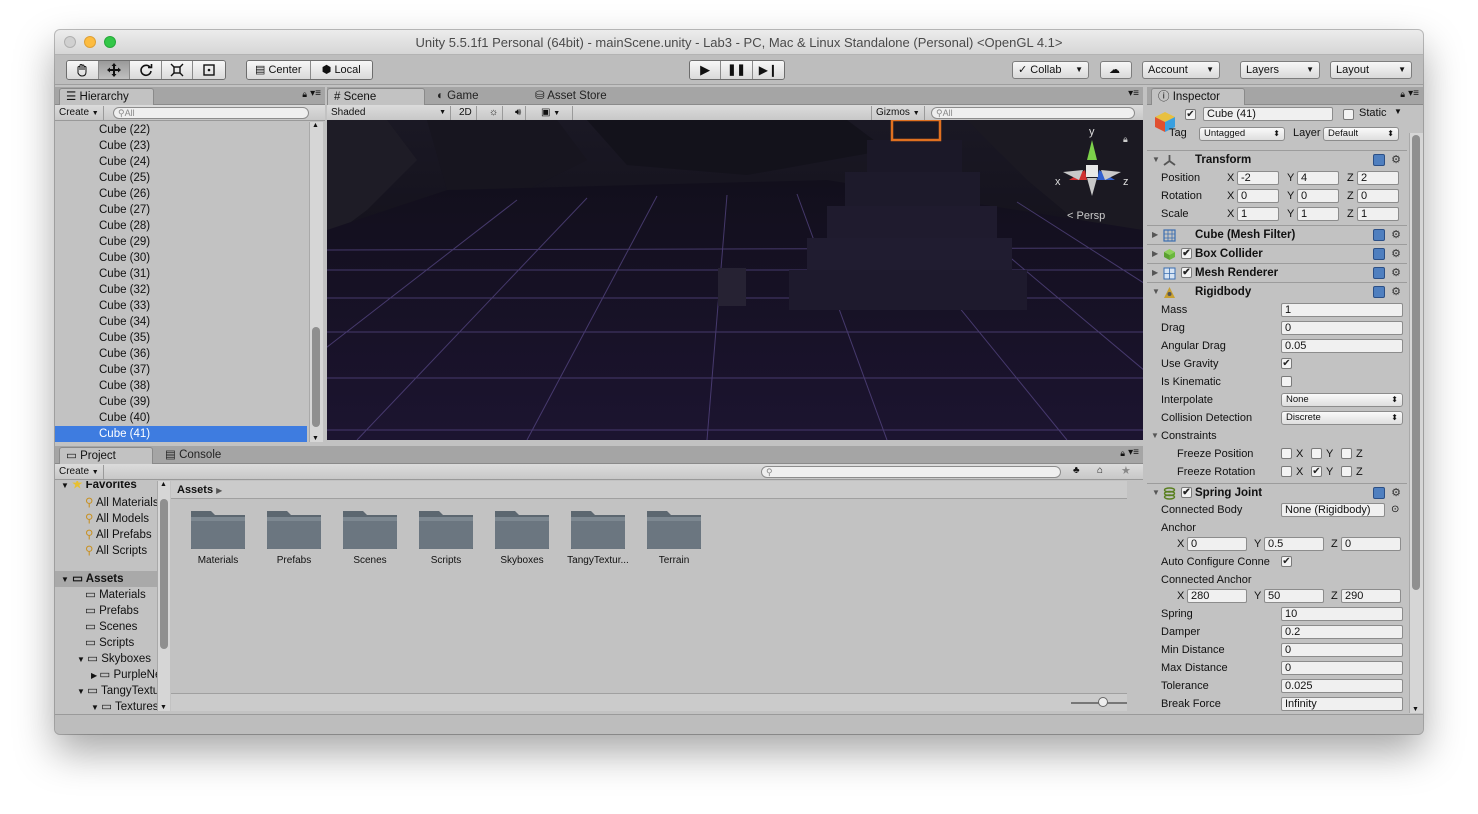 Image resolution: width=1478 pixels, height=814 pixels. What do you see at coordinates (1342, 686) in the screenshot?
I see `tolerance-row-field: 0.025` at bounding box center [1342, 686].